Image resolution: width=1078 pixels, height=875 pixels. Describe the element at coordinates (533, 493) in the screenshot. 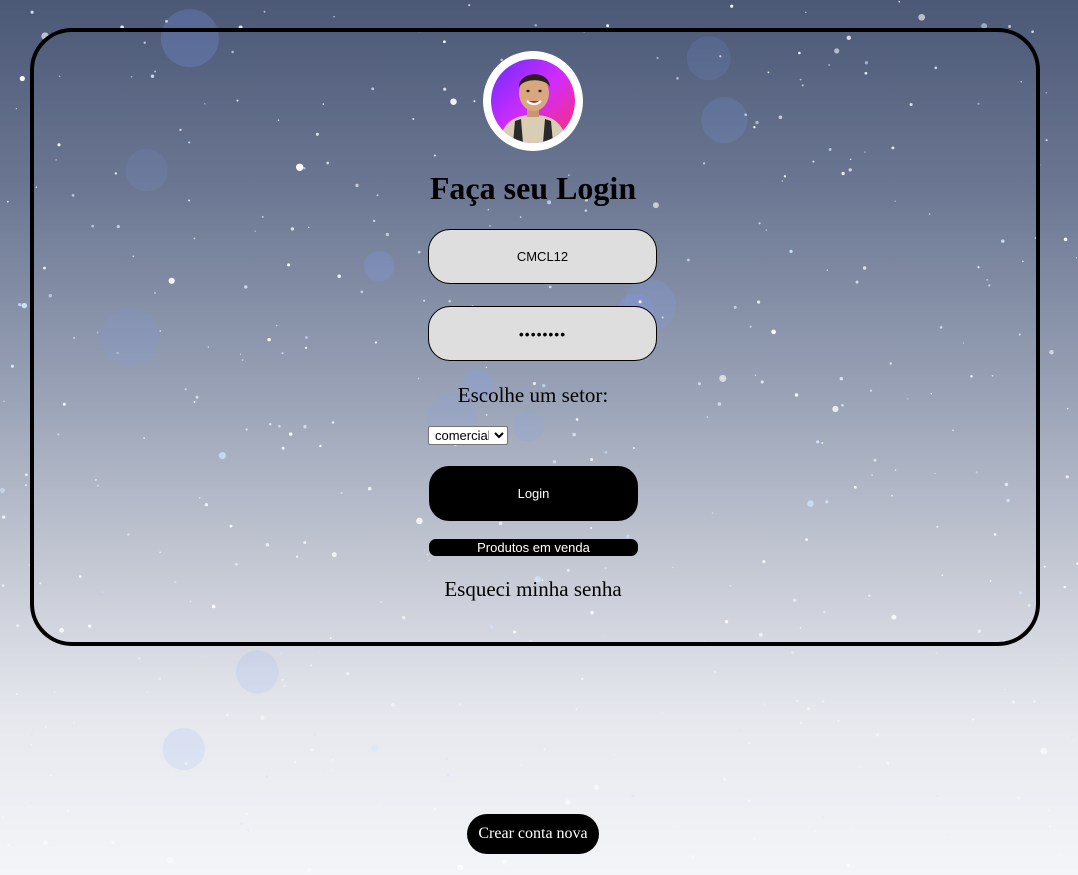

I see `login-button: Login` at that location.